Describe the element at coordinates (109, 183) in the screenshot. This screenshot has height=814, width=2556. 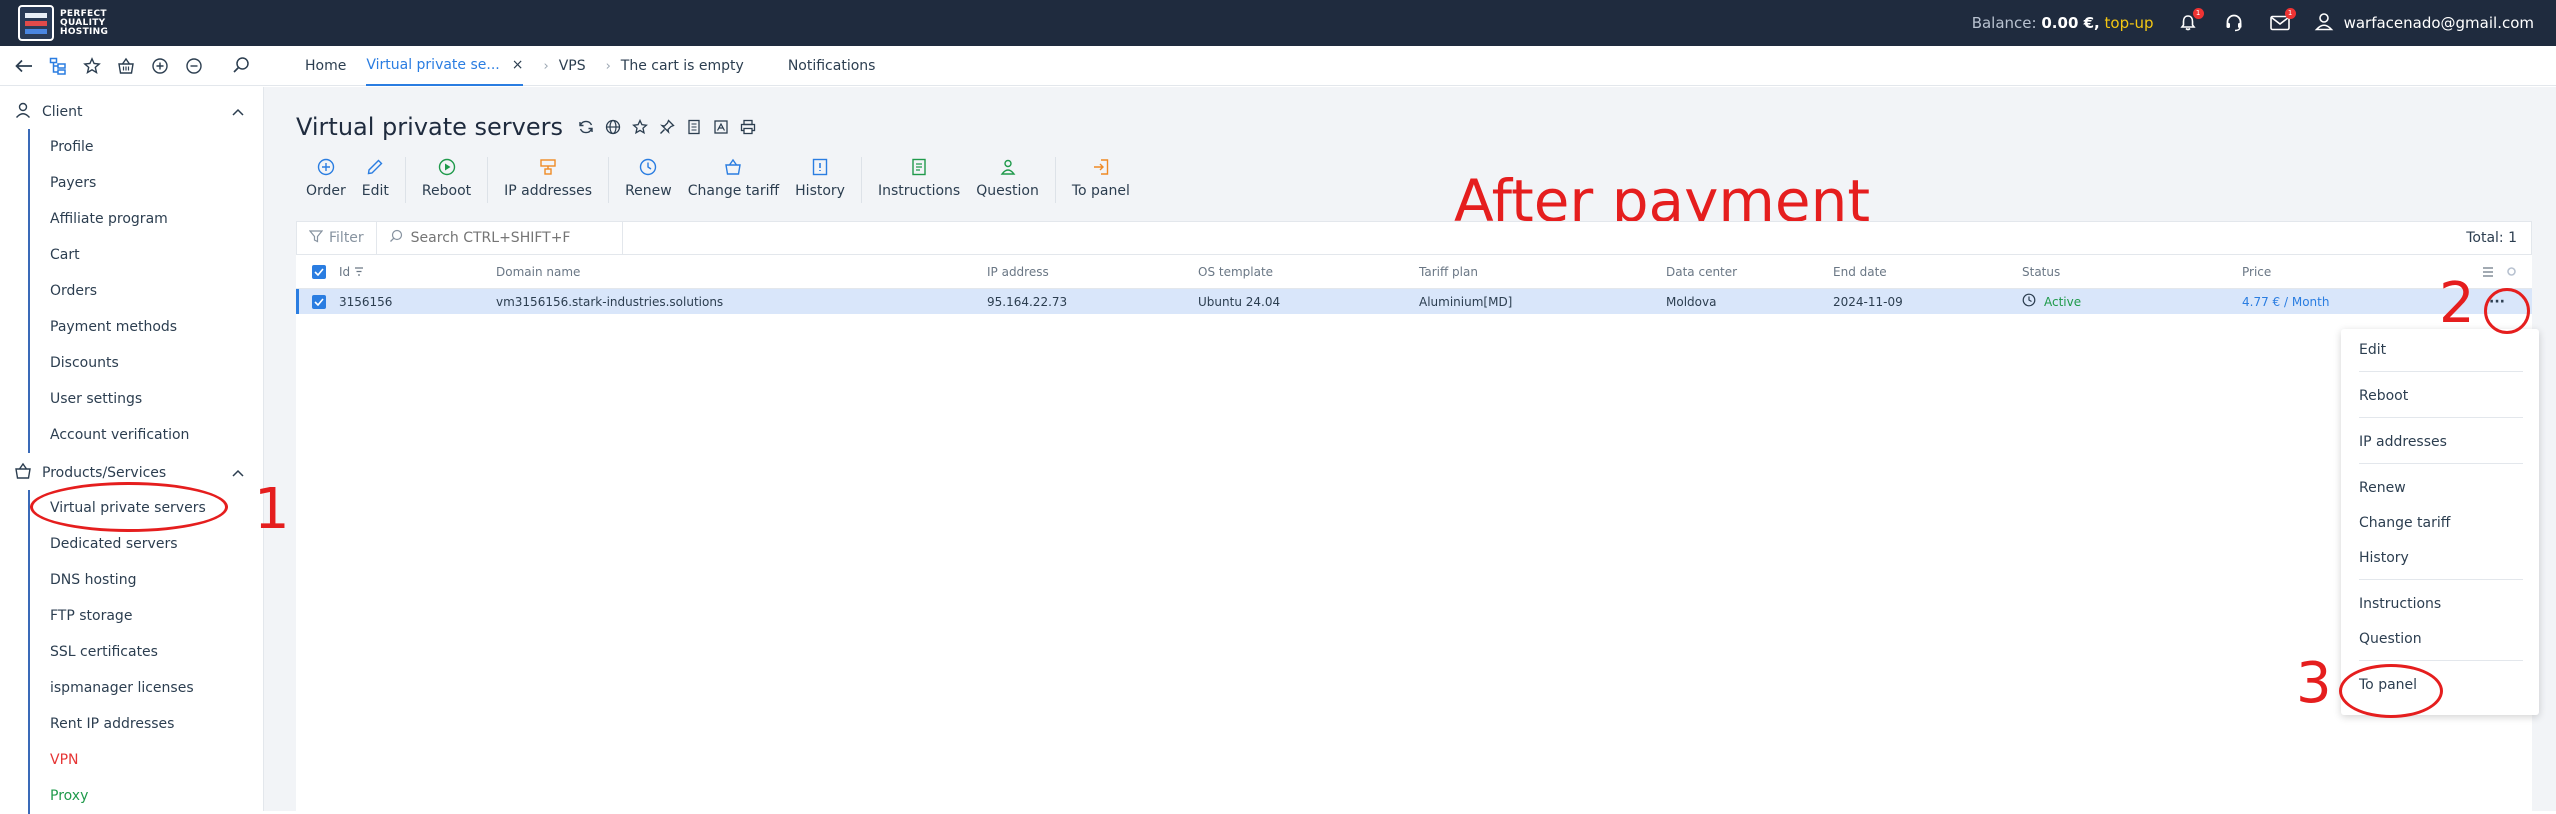
I see `sidebar-item-payers: Payers` at that location.